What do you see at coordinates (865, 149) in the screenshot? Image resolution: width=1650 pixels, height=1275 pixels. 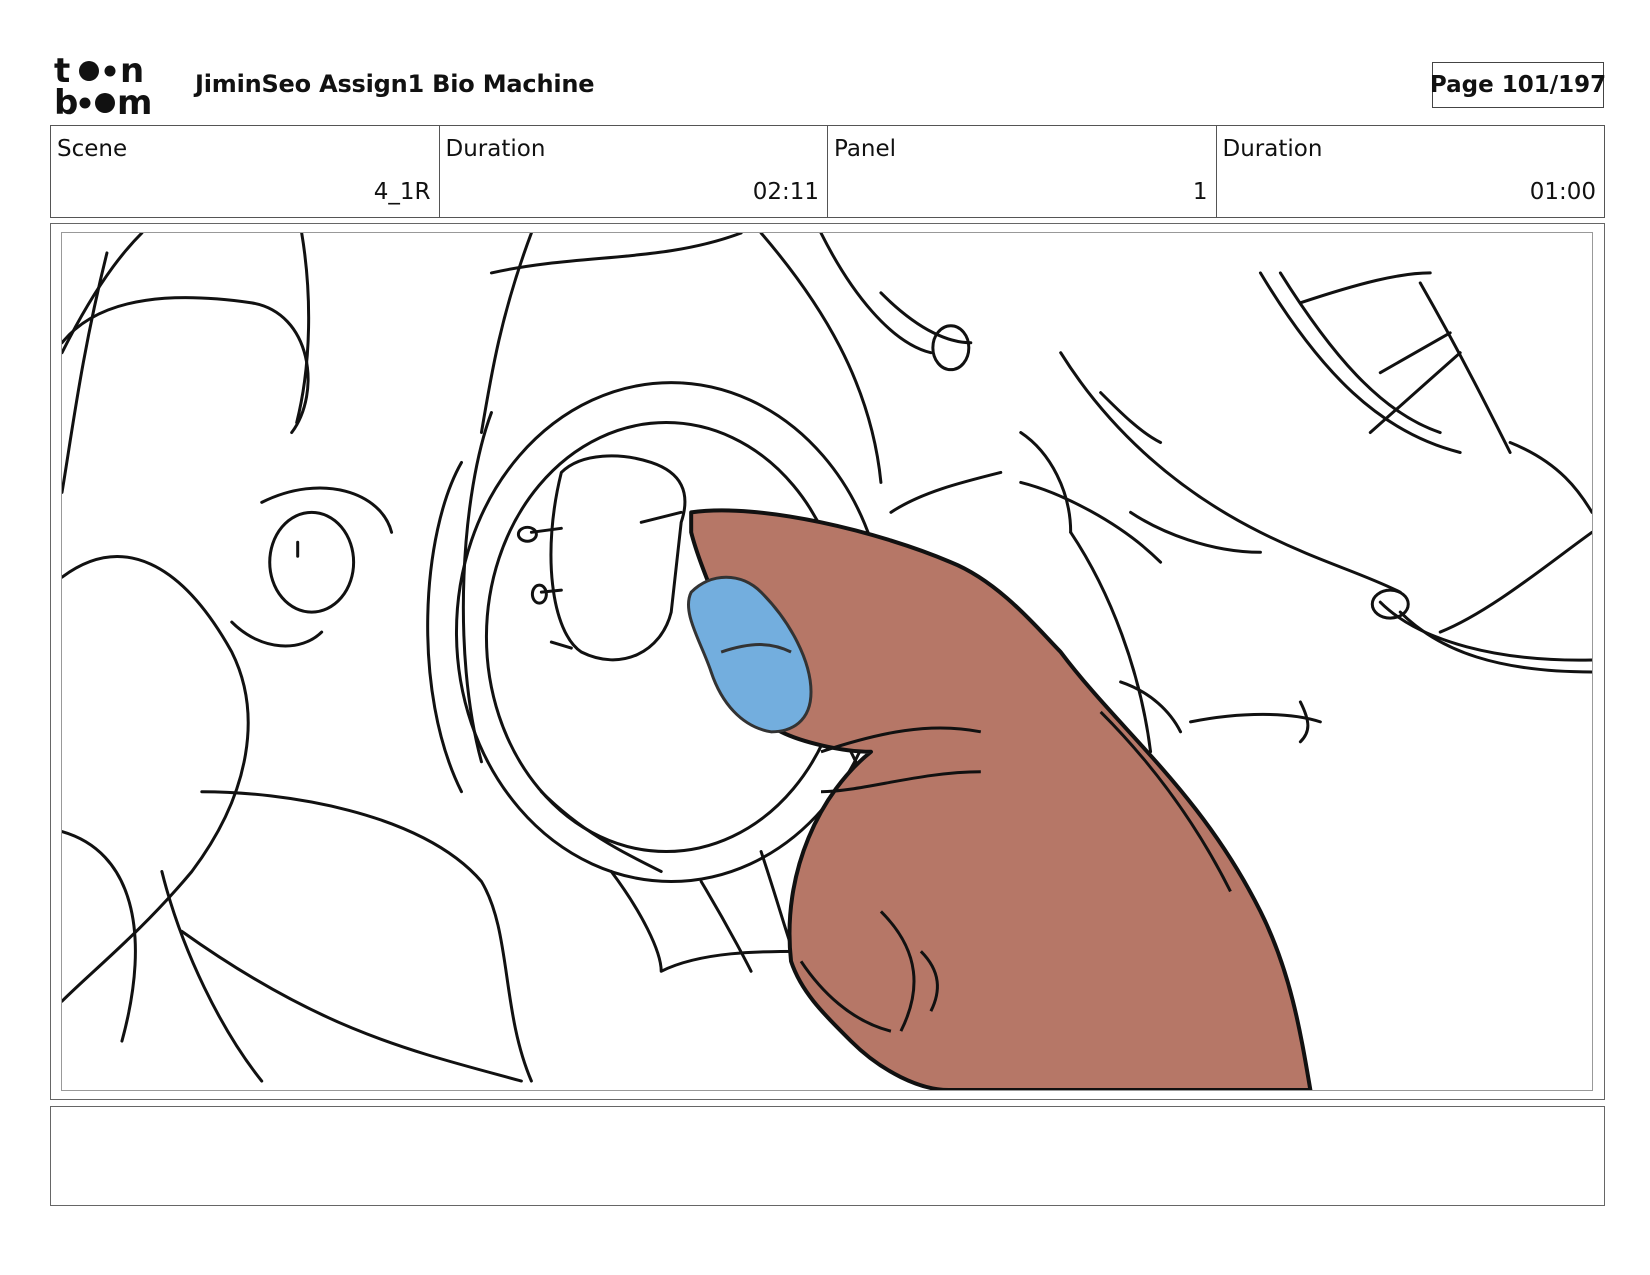 I see `panel-label: Panel` at bounding box center [865, 149].